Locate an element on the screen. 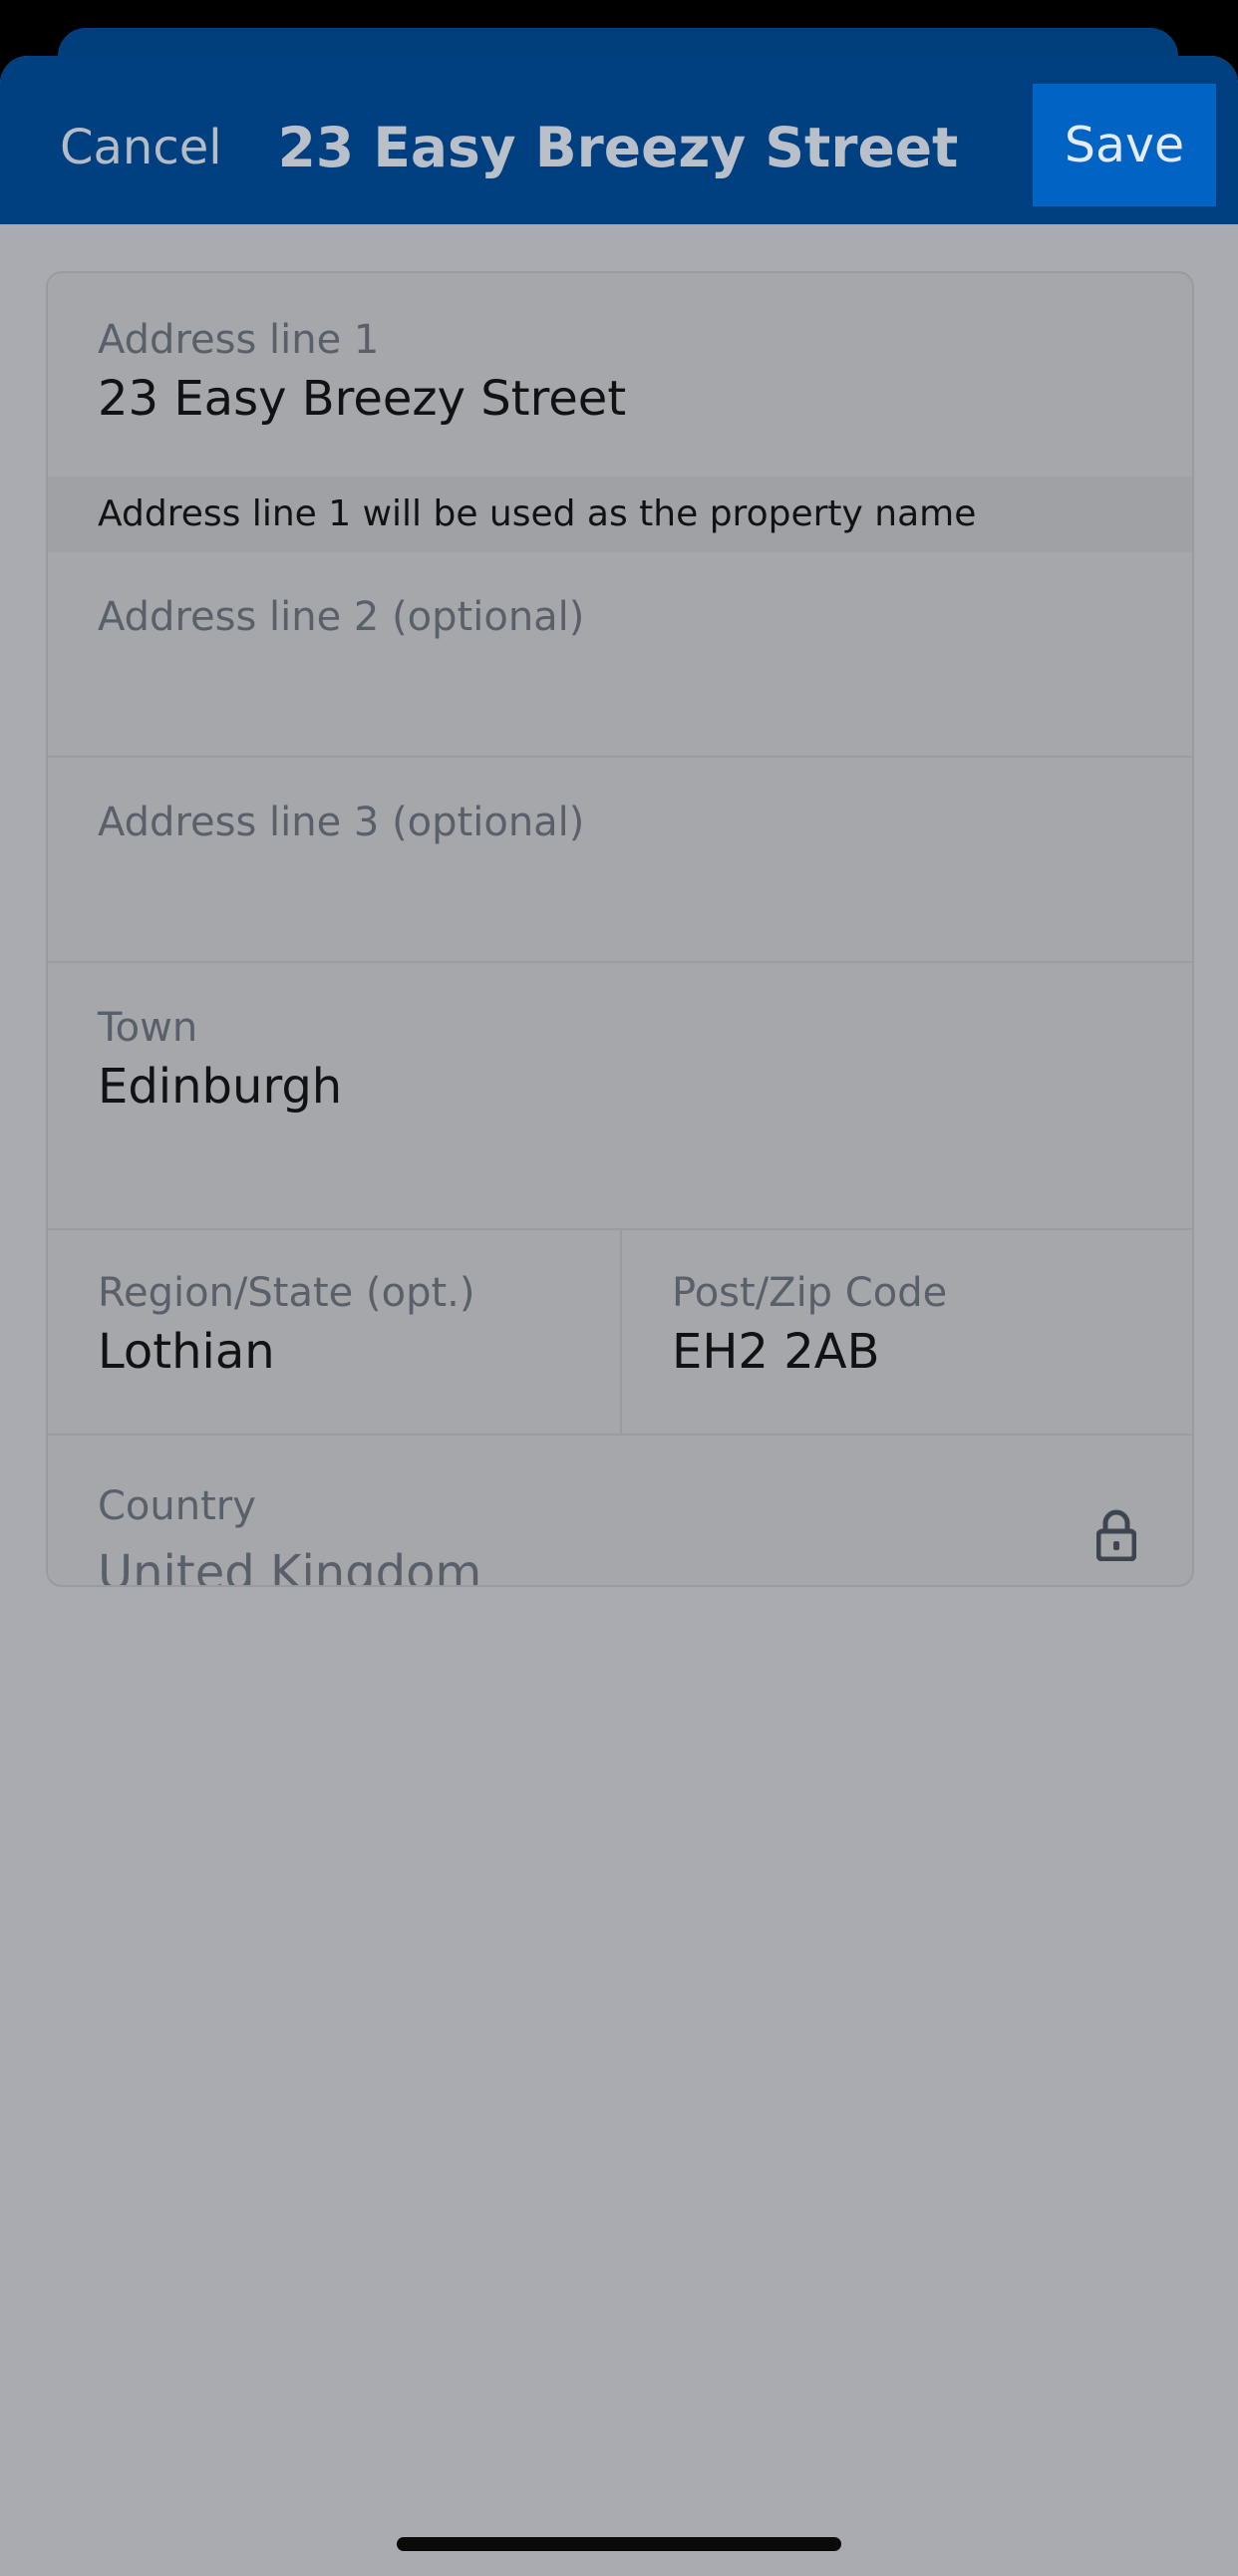  region-label: Region/State (opt.) is located at coordinates (286, 1293).